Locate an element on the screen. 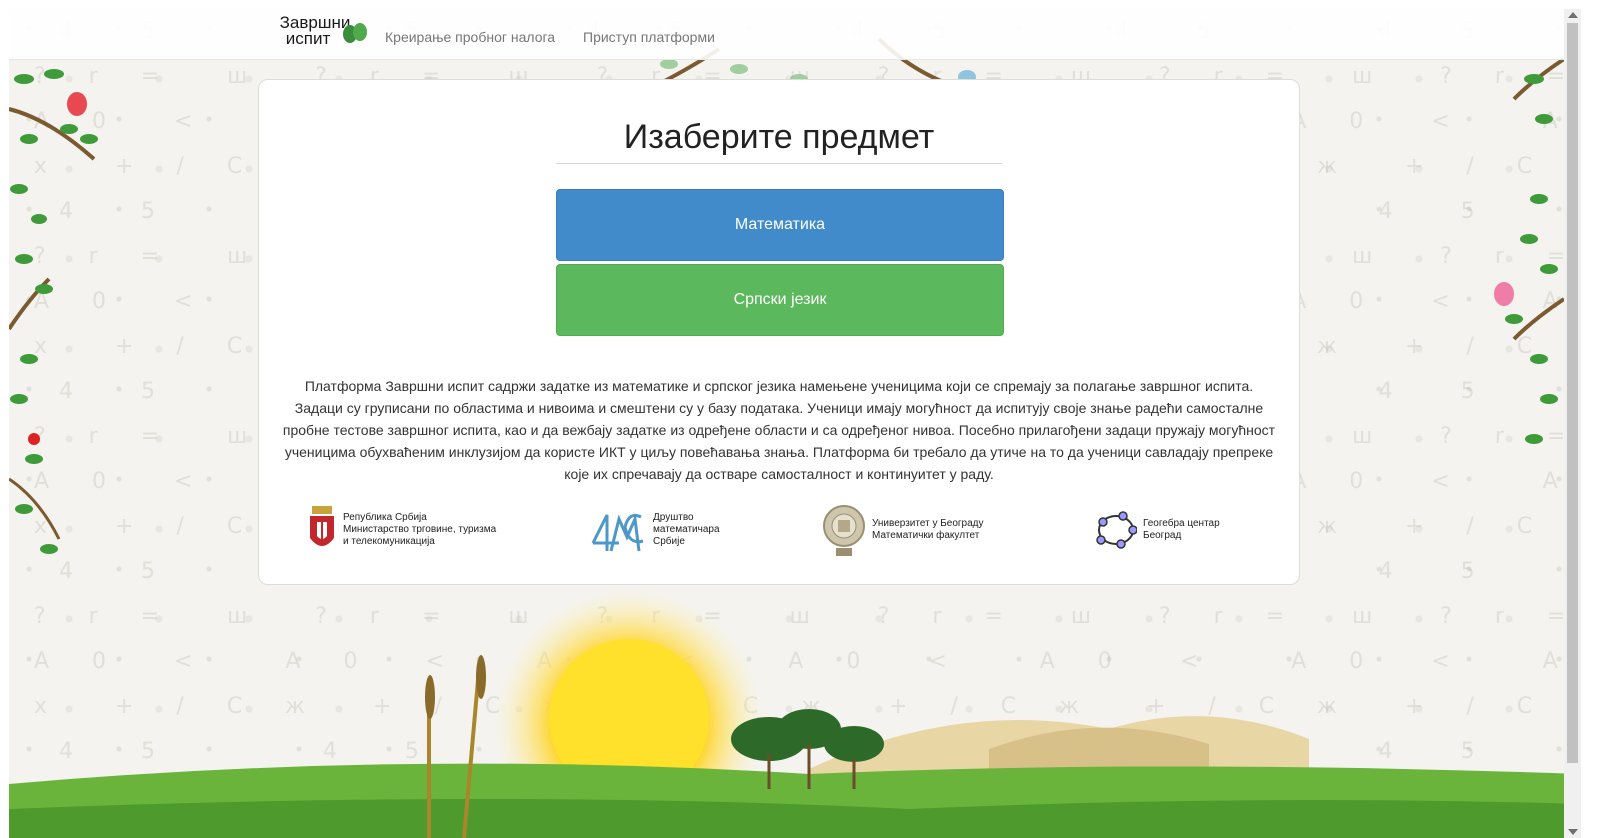 This screenshot has width=1598, height=838. left-branch-decoration is located at coordinates (53, 311).